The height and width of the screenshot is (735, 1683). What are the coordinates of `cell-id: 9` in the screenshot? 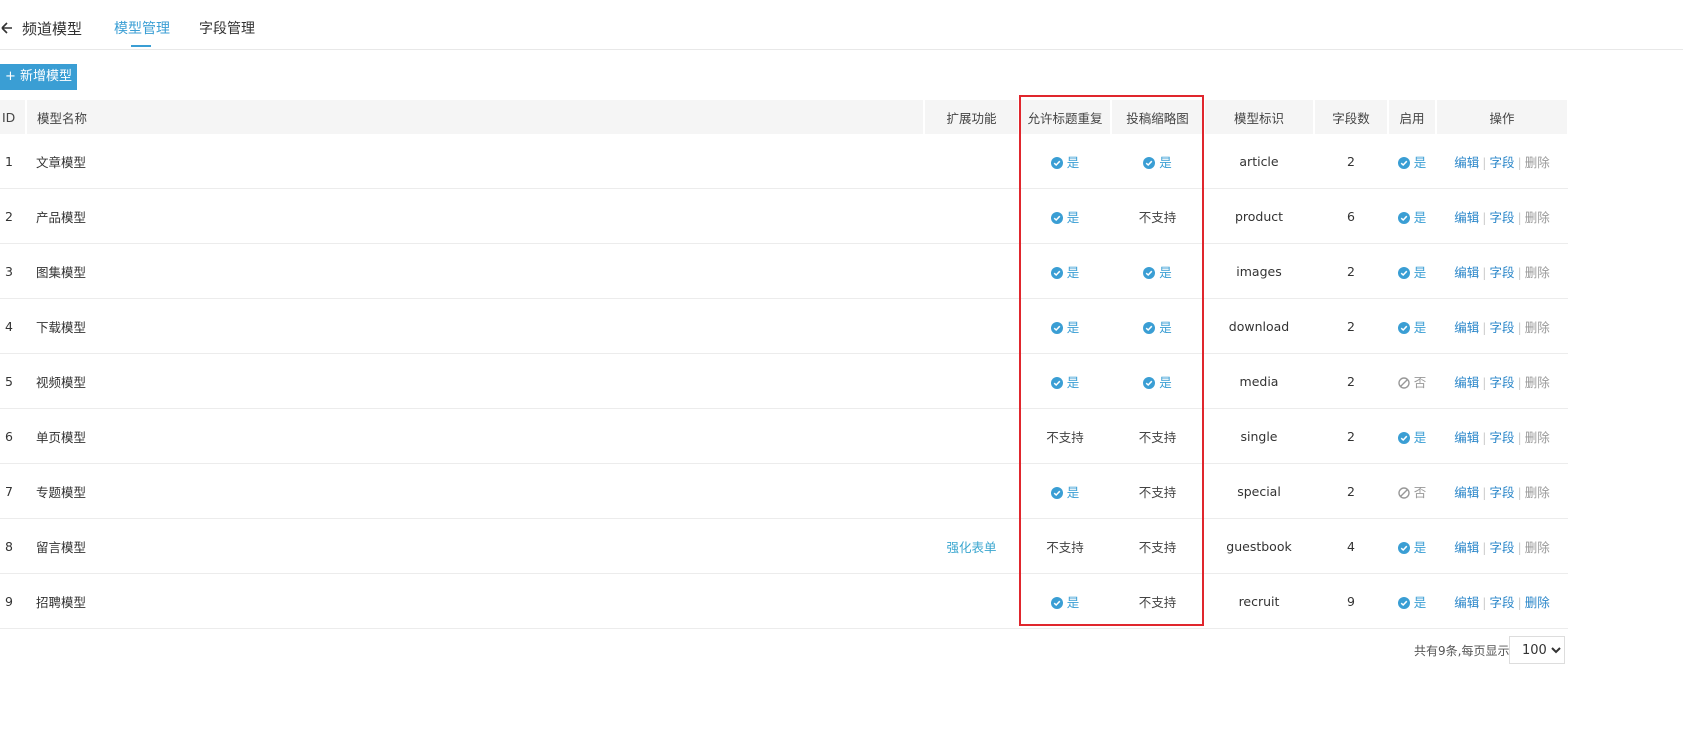 It's located at (13, 601).